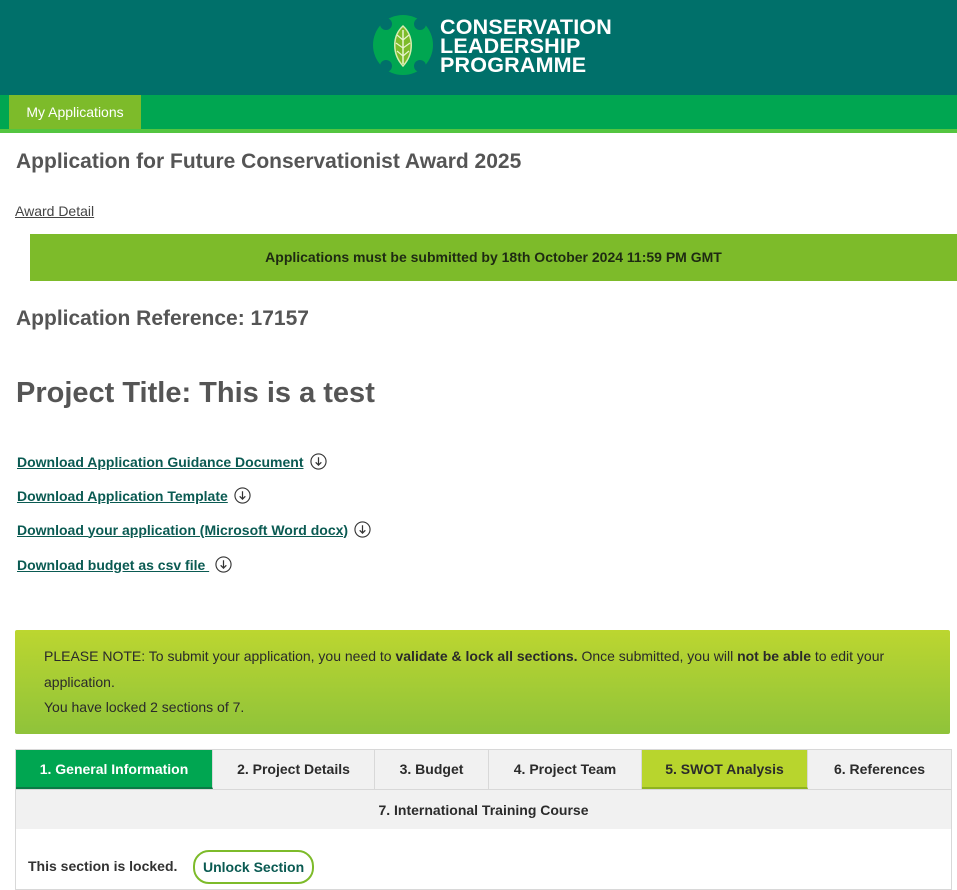 The width and height of the screenshot is (957, 890). I want to click on download-budget-link: Download budget as csv file, so click(124, 564).